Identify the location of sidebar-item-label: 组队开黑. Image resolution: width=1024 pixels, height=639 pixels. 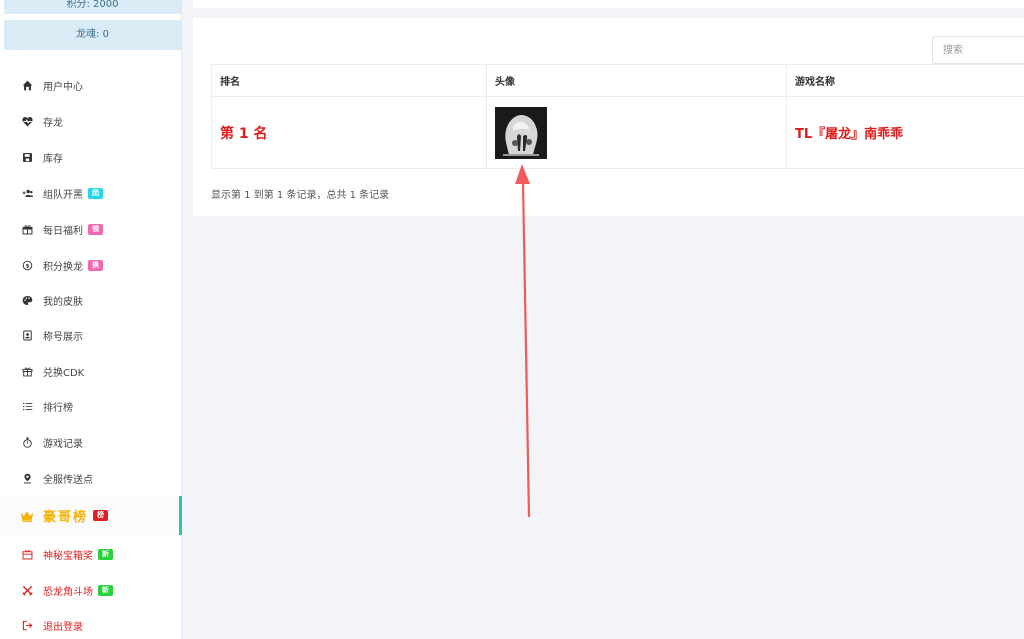
(63, 195).